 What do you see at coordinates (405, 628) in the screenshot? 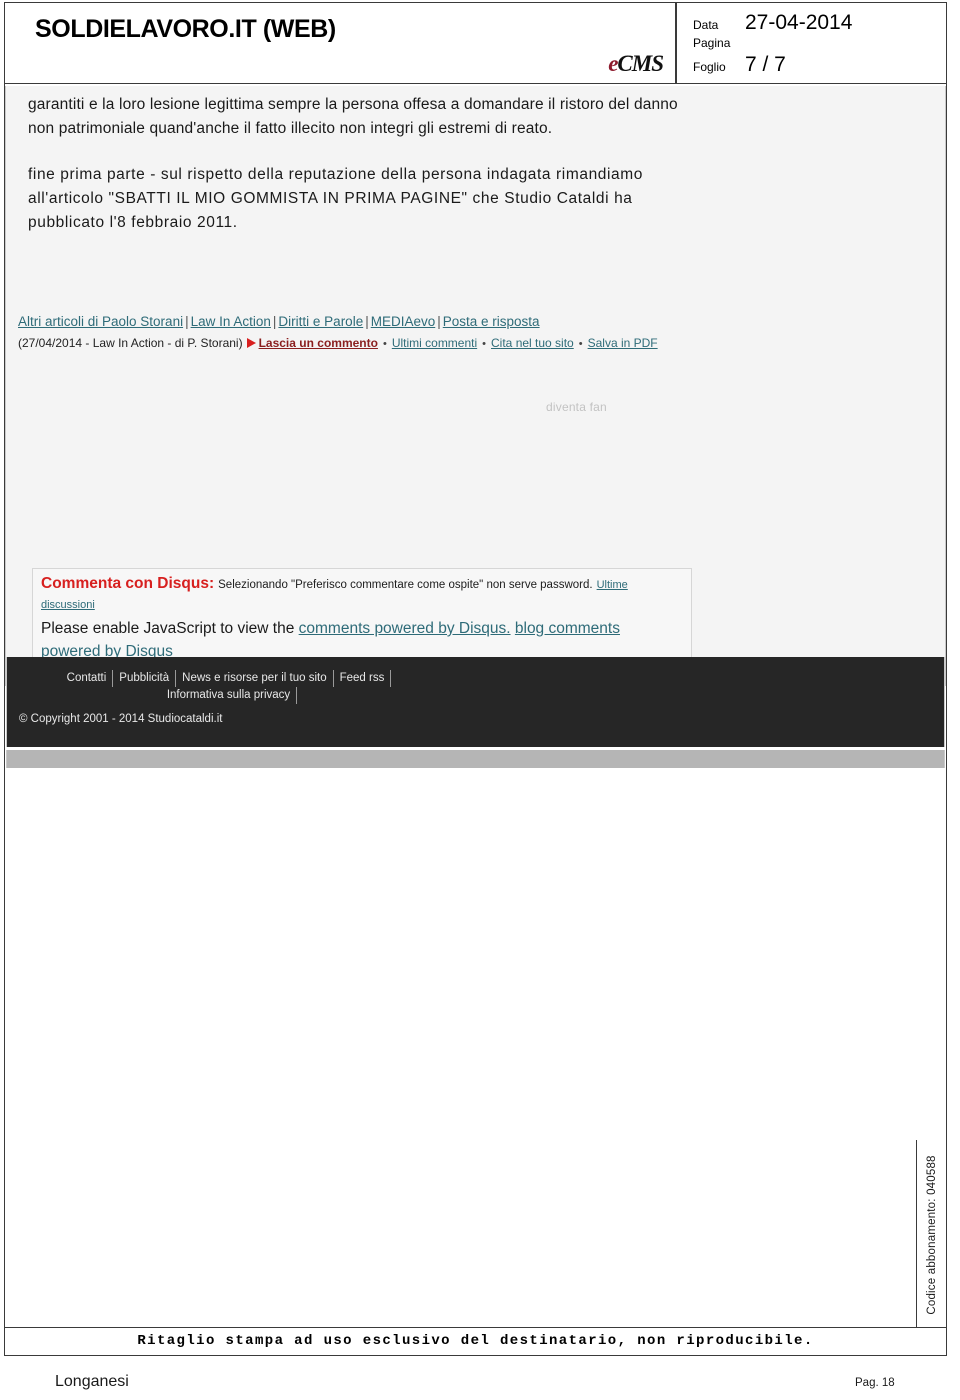
I see `disqus-comments-link: comments powered by Disqus.` at bounding box center [405, 628].